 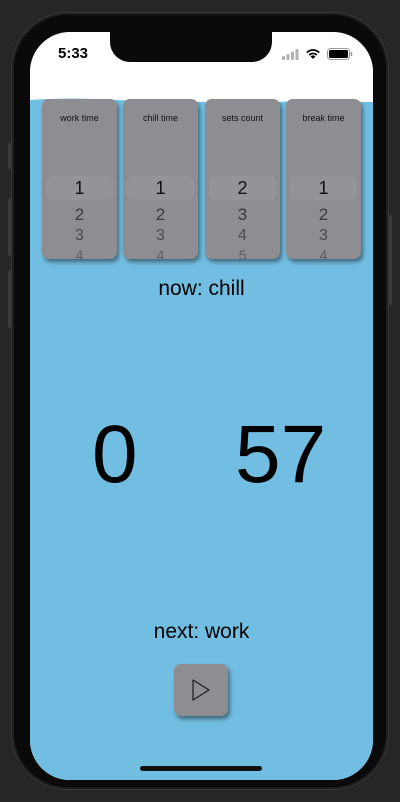 I want to click on status-bar: 5:33, so click(x=201, y=57).